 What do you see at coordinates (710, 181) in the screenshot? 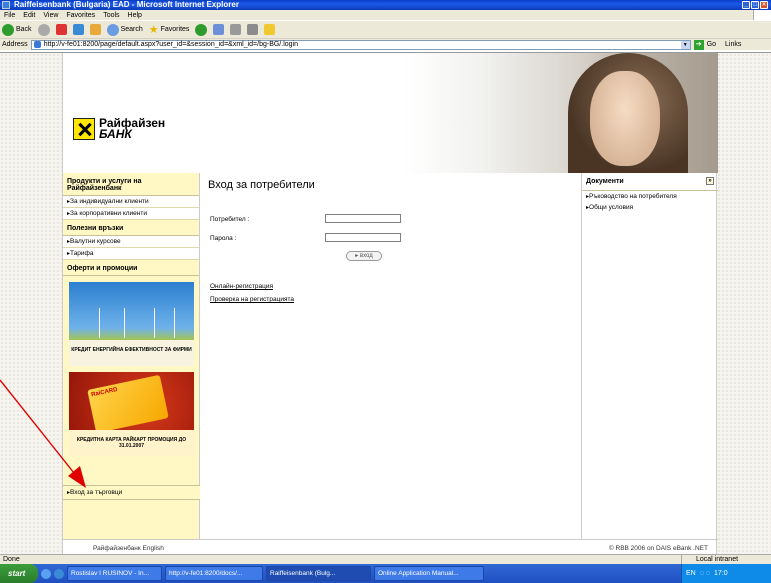
I see `collapse-icon: »` at bounding box center [710, 181].